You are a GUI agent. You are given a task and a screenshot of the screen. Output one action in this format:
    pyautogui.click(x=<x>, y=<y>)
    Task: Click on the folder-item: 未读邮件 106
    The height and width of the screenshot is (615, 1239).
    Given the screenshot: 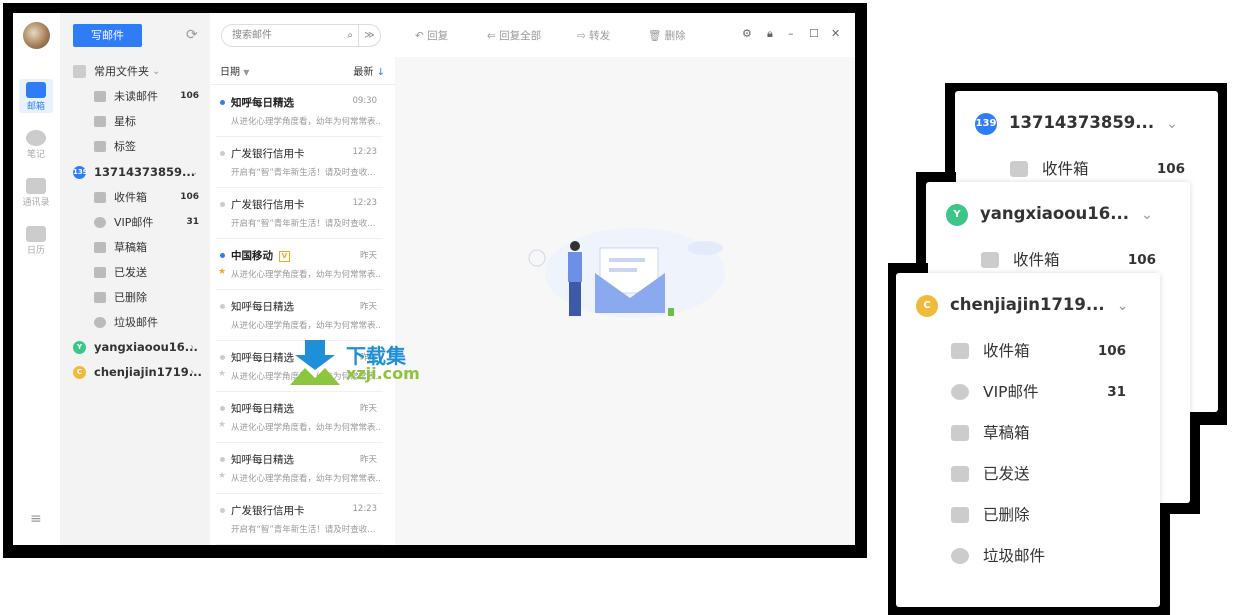 What is the action you would take?
    pyautogui.click(x=135, y=96)
    